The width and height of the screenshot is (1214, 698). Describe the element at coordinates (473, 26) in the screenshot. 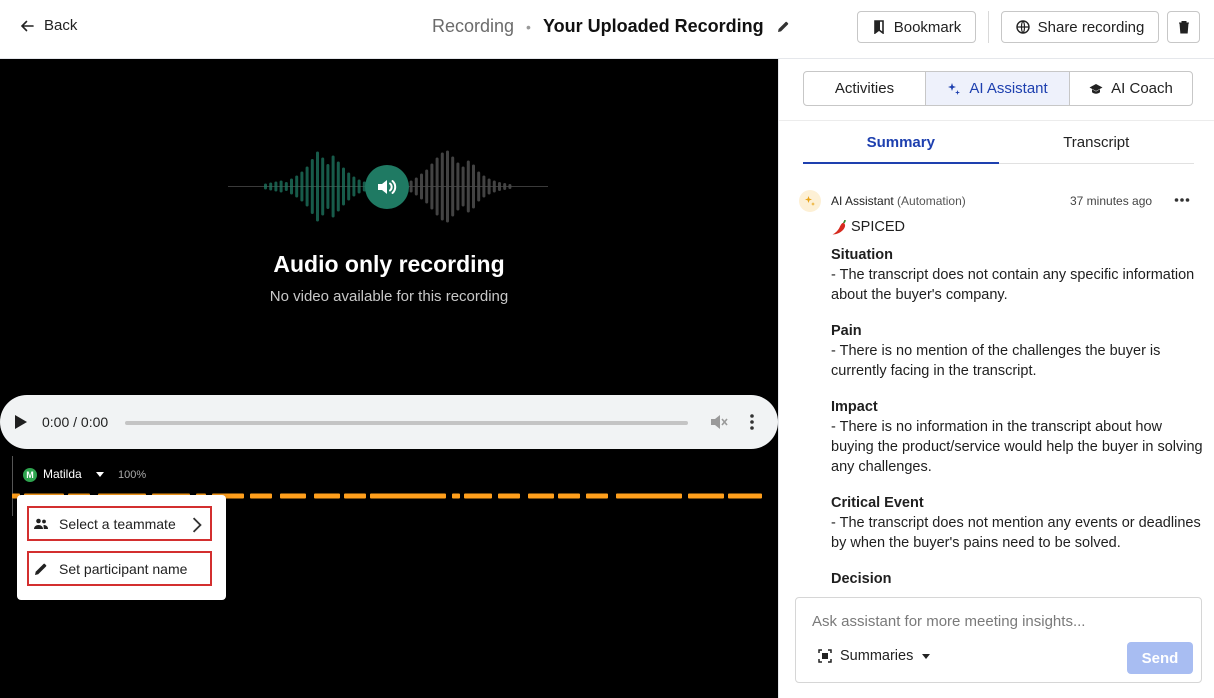

I see `breadcrumb: Recording` at that location.